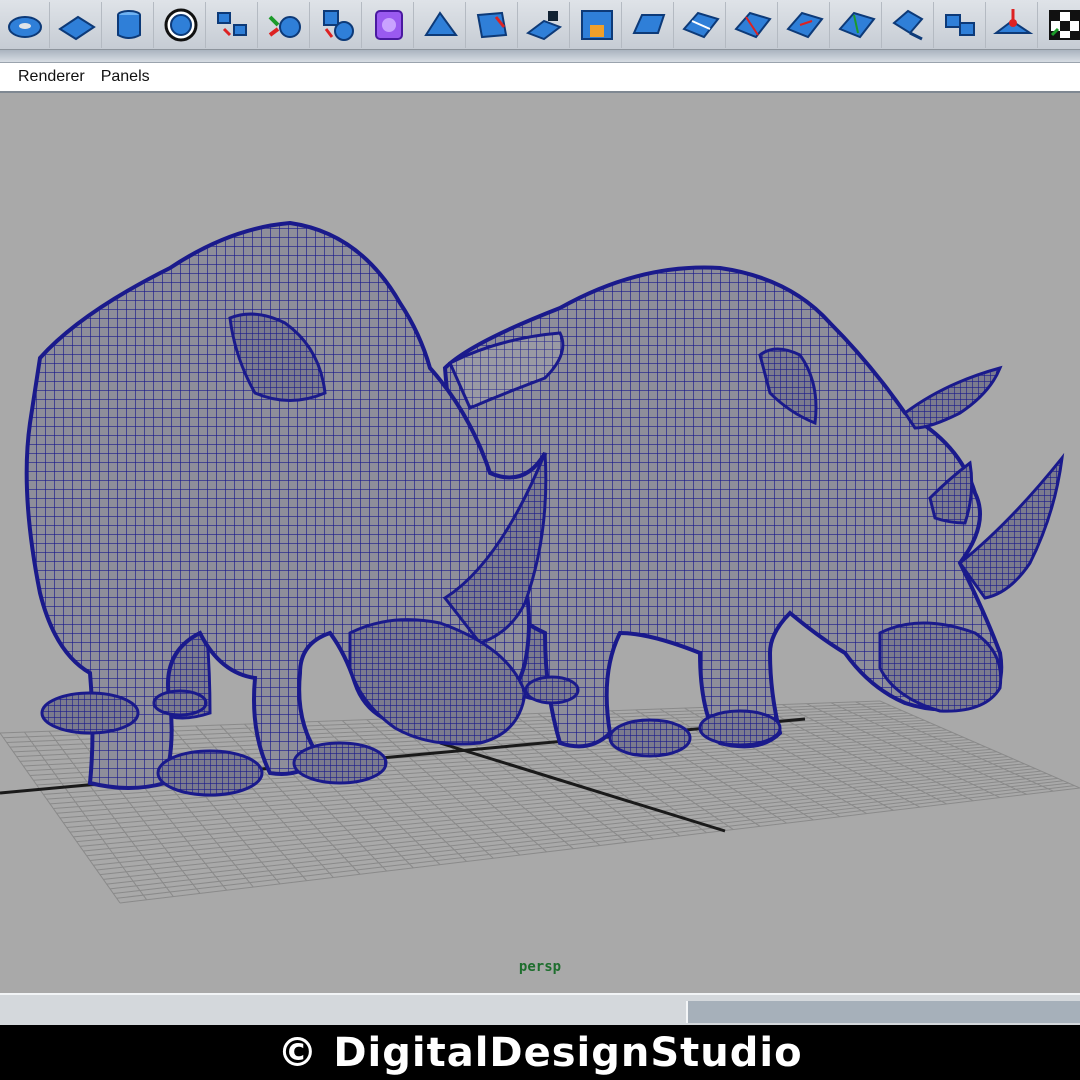  Describe the element at coordinates (389, 24) in the screenshot. I see `smooth-cube-icon` at that location.